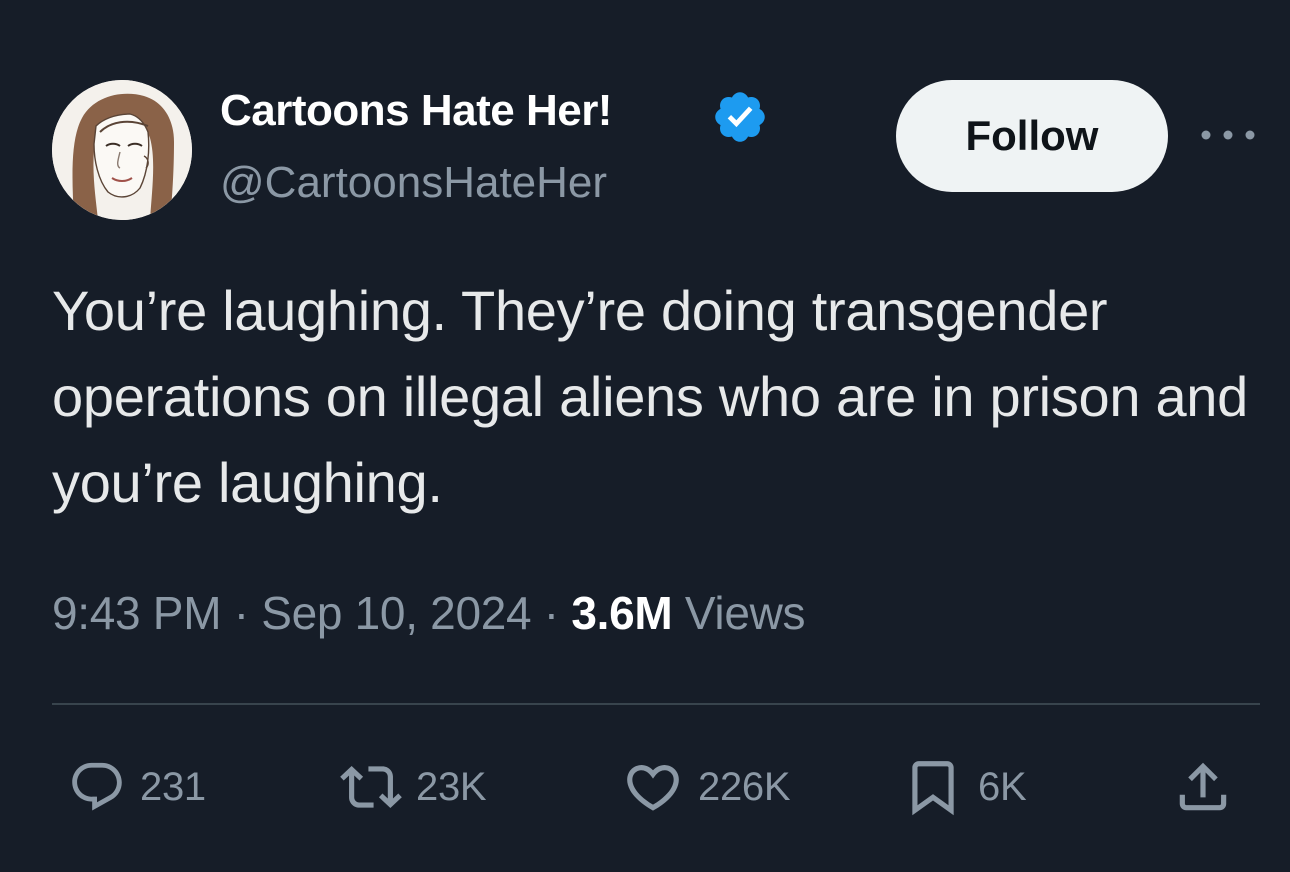  What do you see at coordinates (137, 613) in the screenshot?
I see `tweet-time: 9:43 PM` at bounding box center [137, 613].